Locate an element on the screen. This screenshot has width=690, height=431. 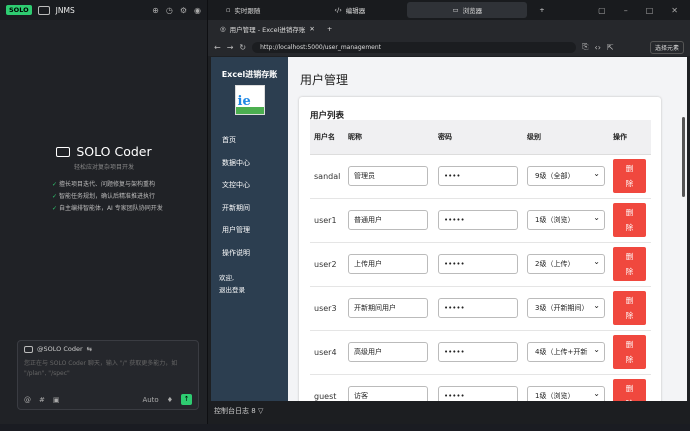
system-title: Excel进销存账 is located at coordinates (249, 74).